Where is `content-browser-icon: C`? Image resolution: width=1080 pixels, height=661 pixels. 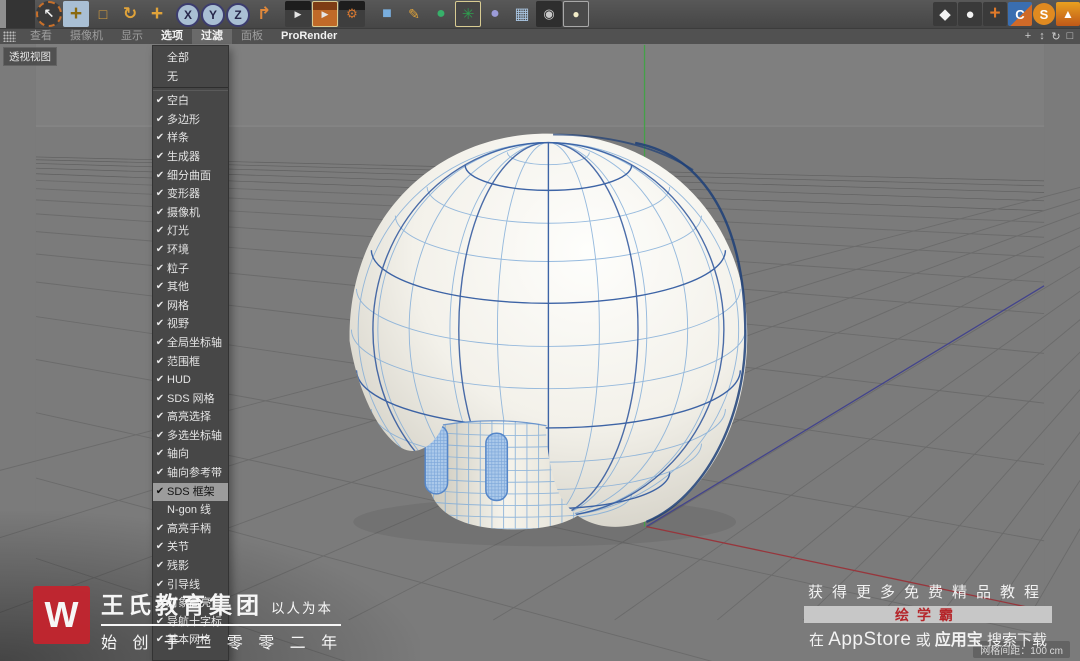 content-browser-icon: C is located at coordinates (1020, 14).